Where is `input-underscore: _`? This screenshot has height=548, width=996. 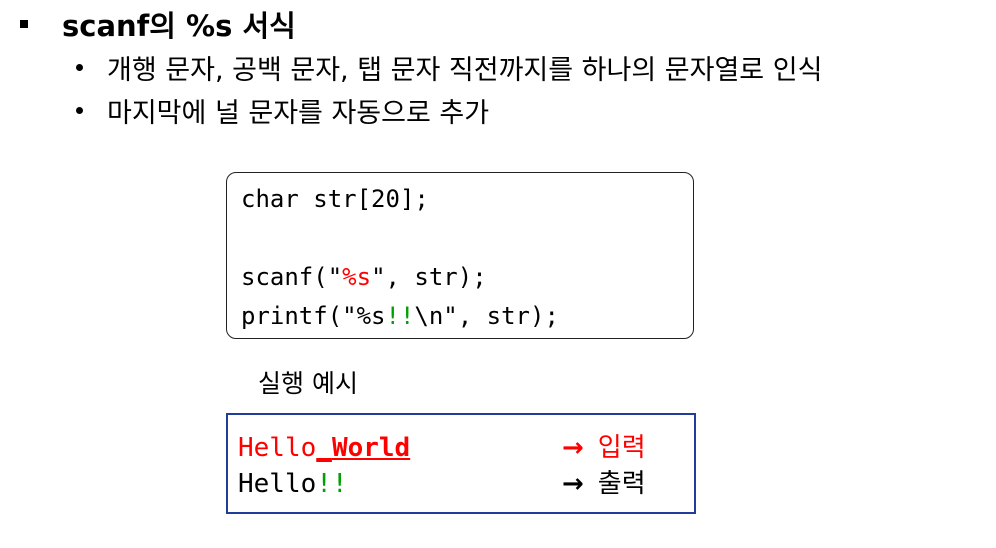
input-underscore: _ is located at coordinates (324, 448).